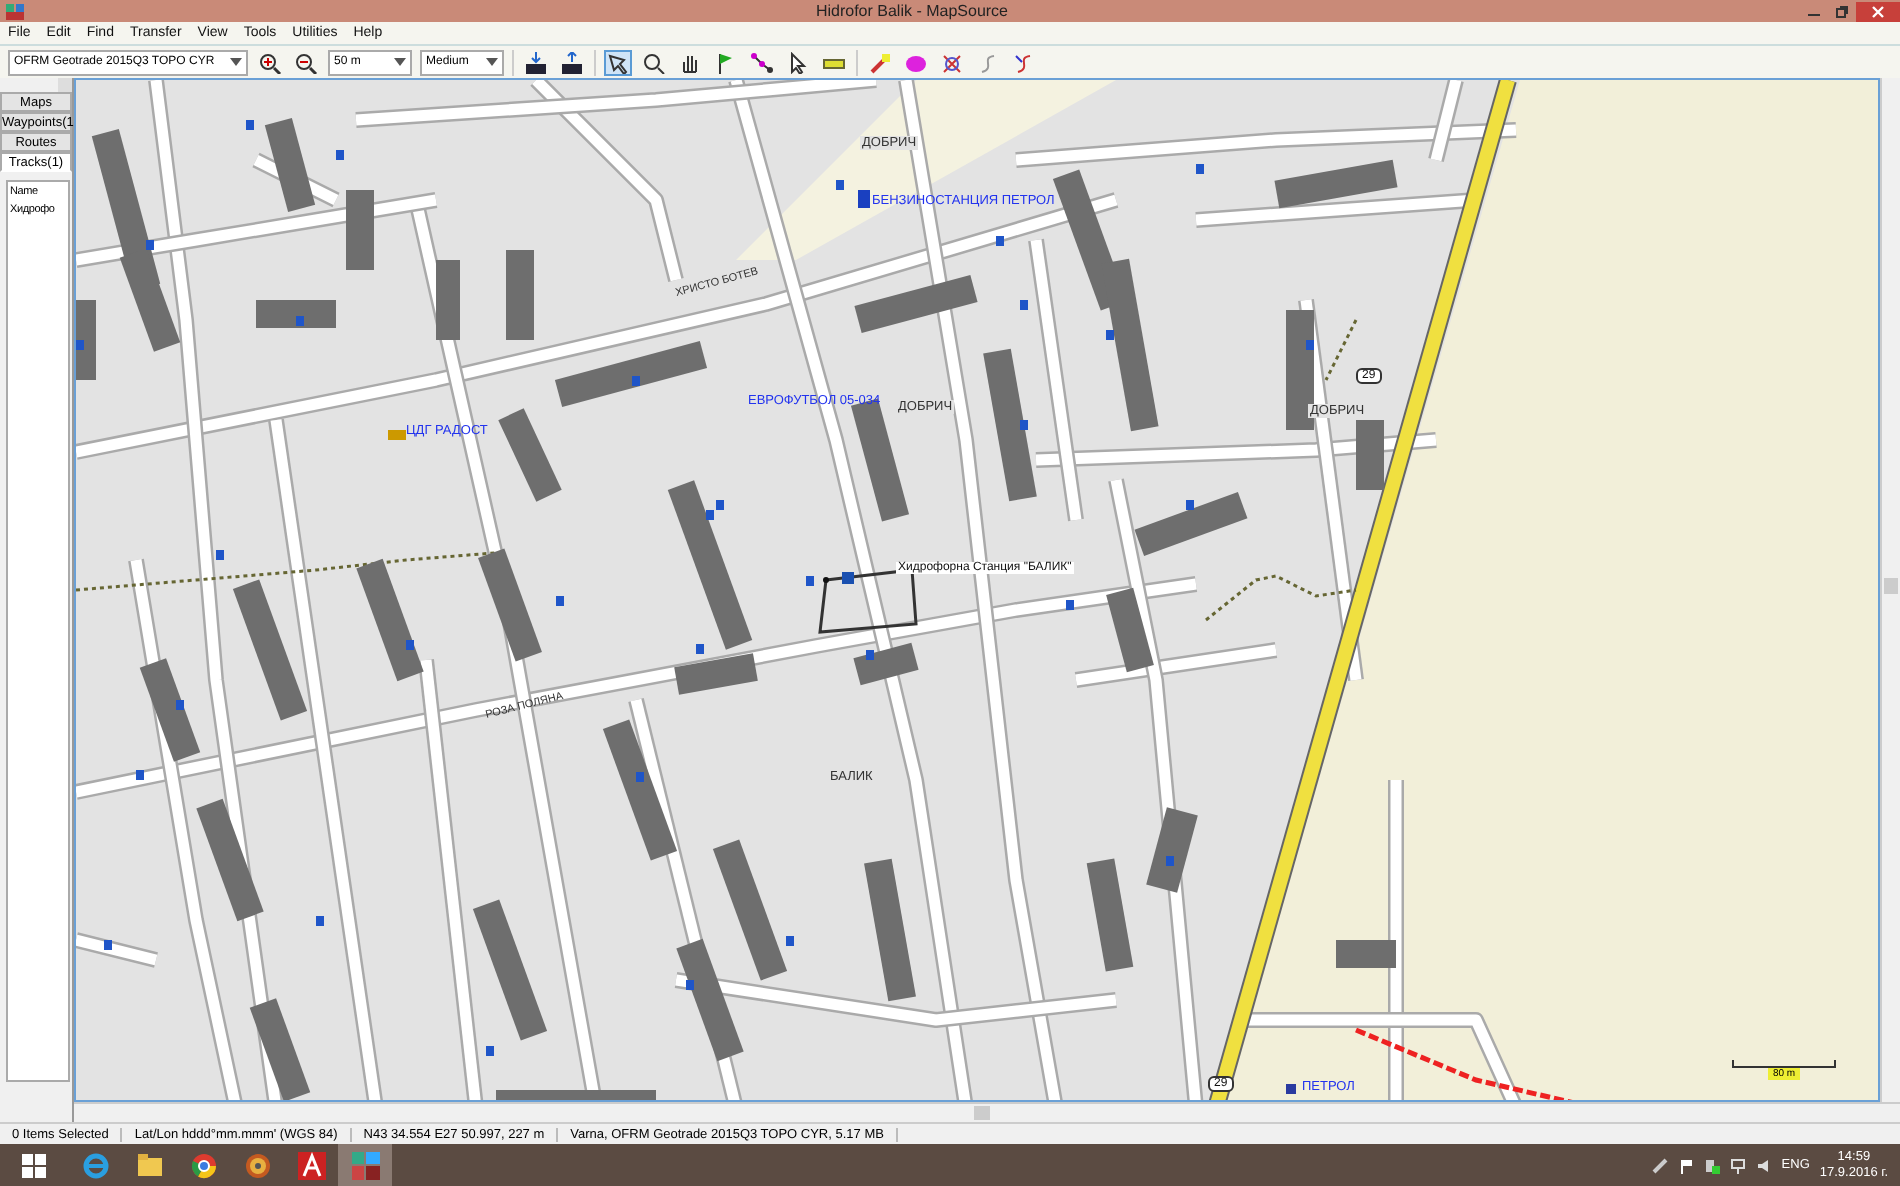  I want to click on close-icon, so click(1878, 11).